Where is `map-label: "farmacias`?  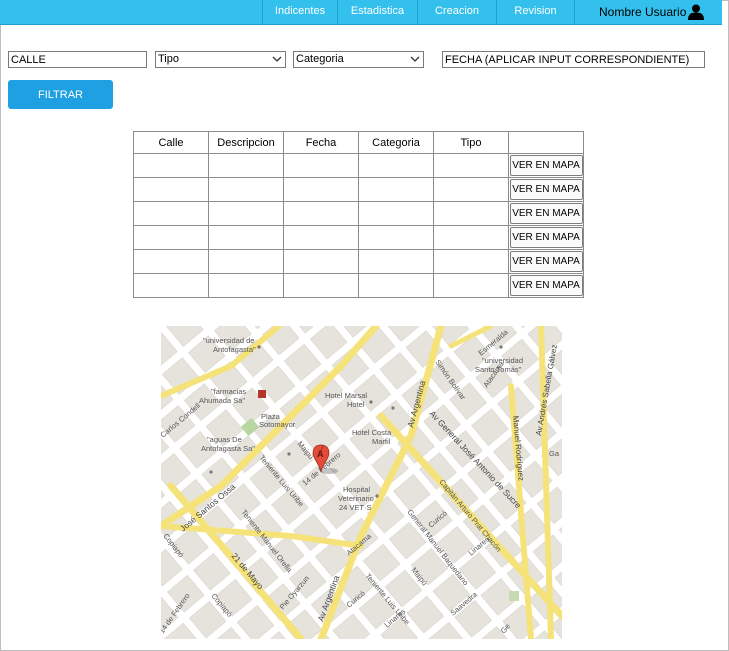
map-label: "farmacias is located at coordinates (228, 391).